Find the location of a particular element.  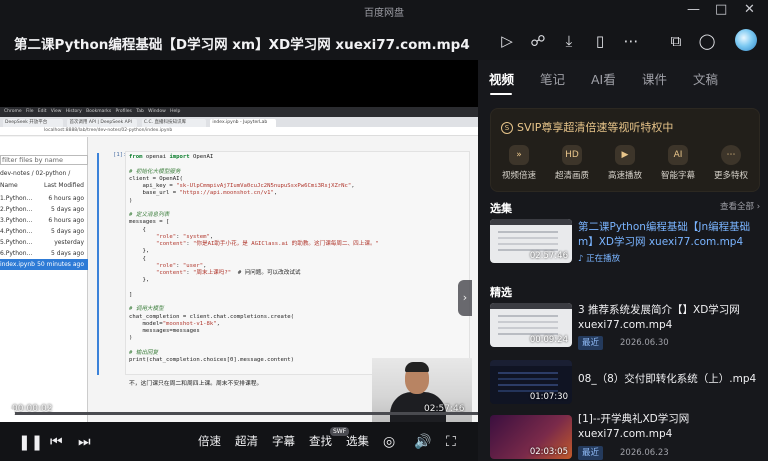

smart-subtitle-icon: AI is located at coordinates (678, 155).